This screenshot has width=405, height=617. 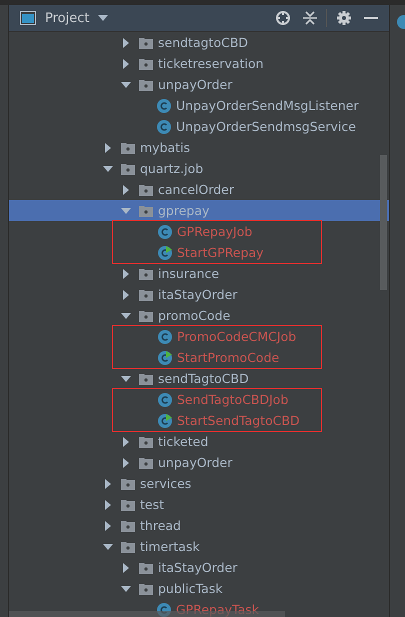 I want to click on locate-icon, so click(x=283, y=18).